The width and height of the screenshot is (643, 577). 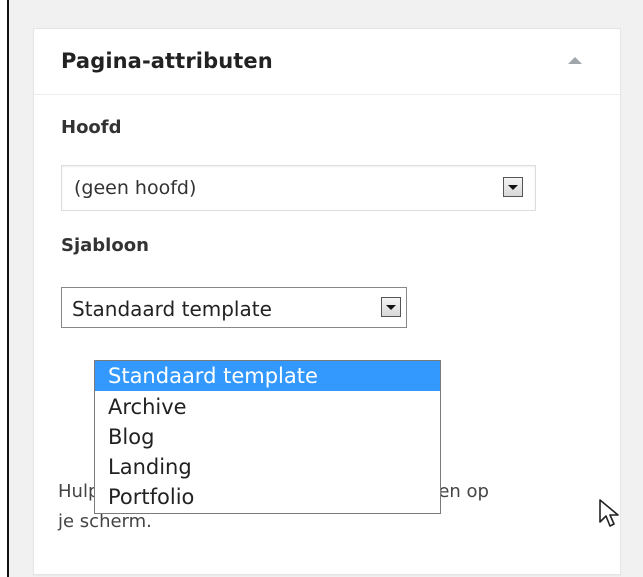 What do you see at coordinates (267, 376) in the screenshot?
I see `dropdown-option-standaard-template: Standaard template` at bounding box center [267, 376].